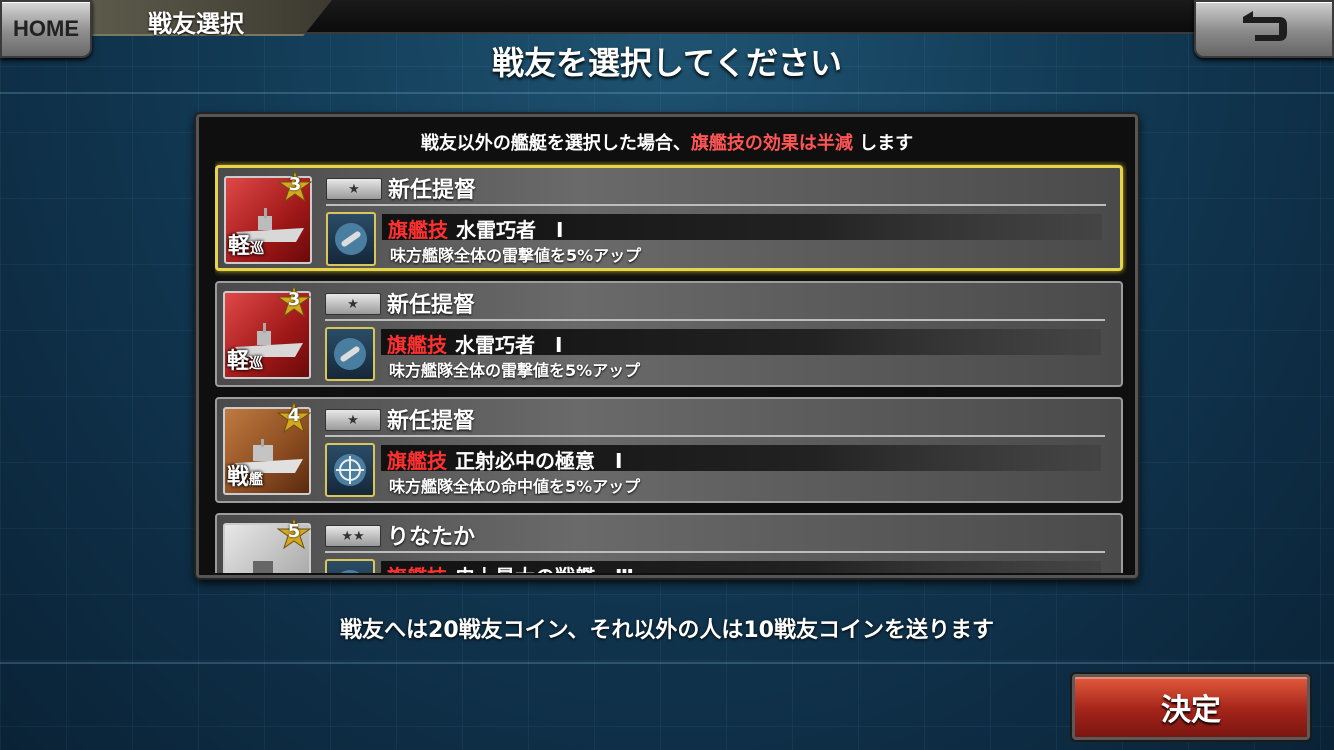 Image resolution: width=1334 pixels, height=750 pixels. I want to click on crosshair-skill-icon, so click(350, 470).